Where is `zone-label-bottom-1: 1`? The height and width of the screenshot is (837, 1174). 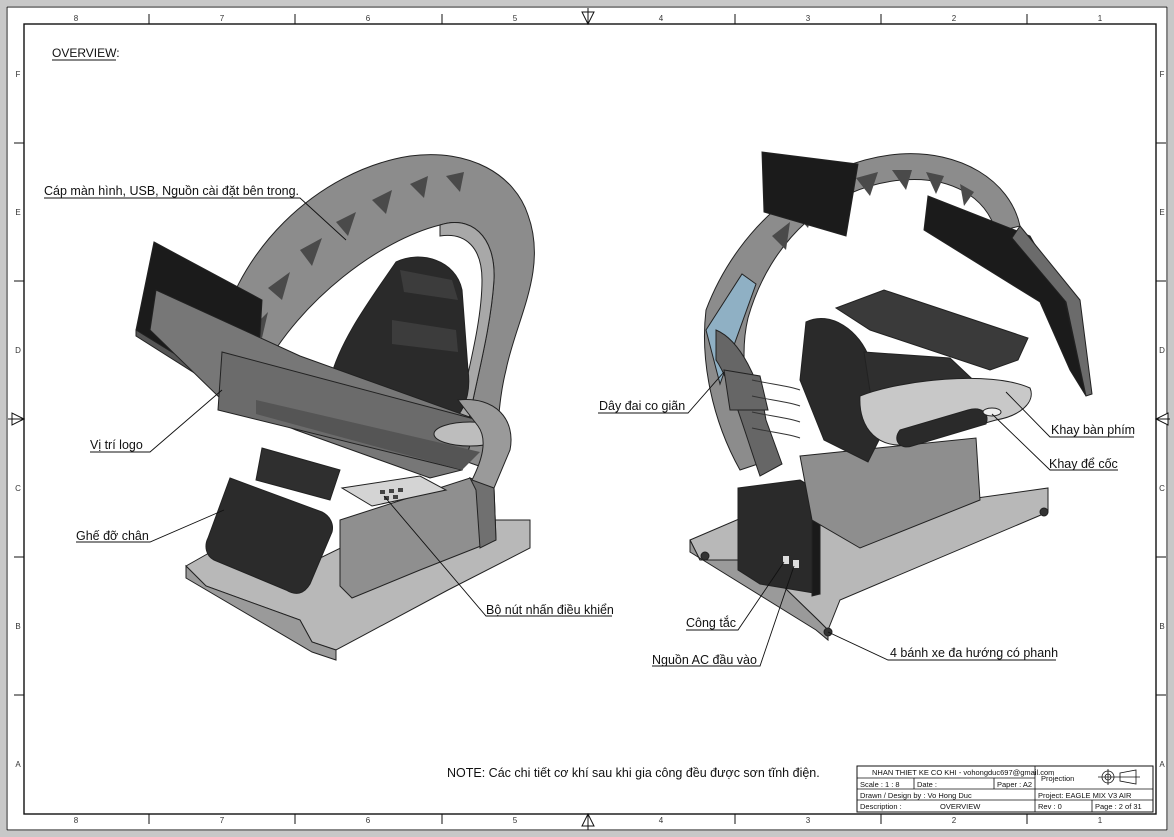 zone-label-bottom-1: 1 is located at coordinates (1100, 820).